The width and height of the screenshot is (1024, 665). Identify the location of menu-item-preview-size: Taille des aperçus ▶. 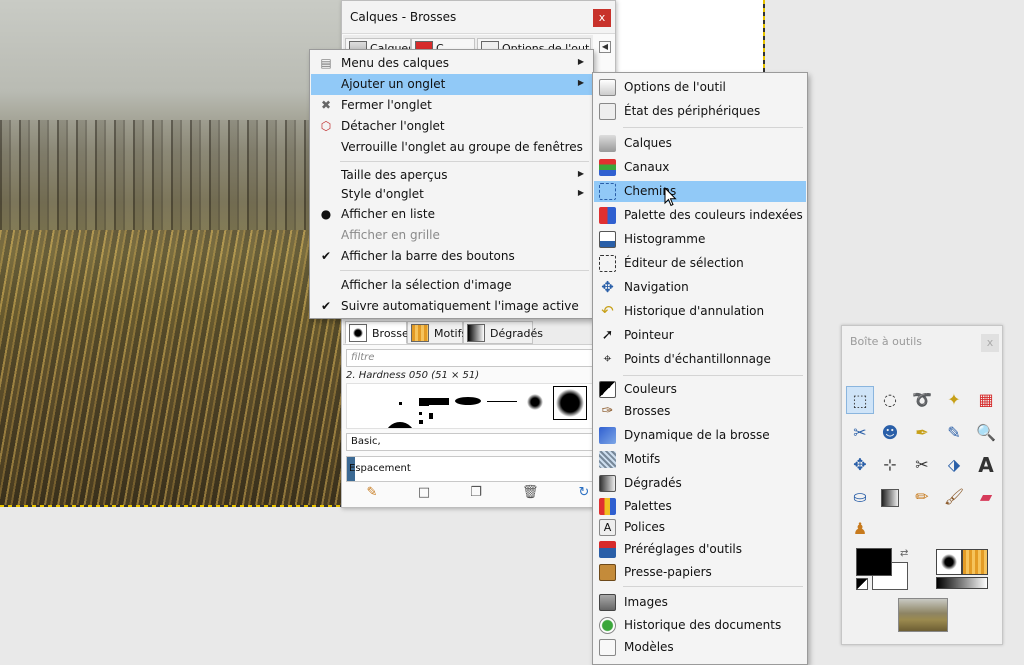
(451, 175).